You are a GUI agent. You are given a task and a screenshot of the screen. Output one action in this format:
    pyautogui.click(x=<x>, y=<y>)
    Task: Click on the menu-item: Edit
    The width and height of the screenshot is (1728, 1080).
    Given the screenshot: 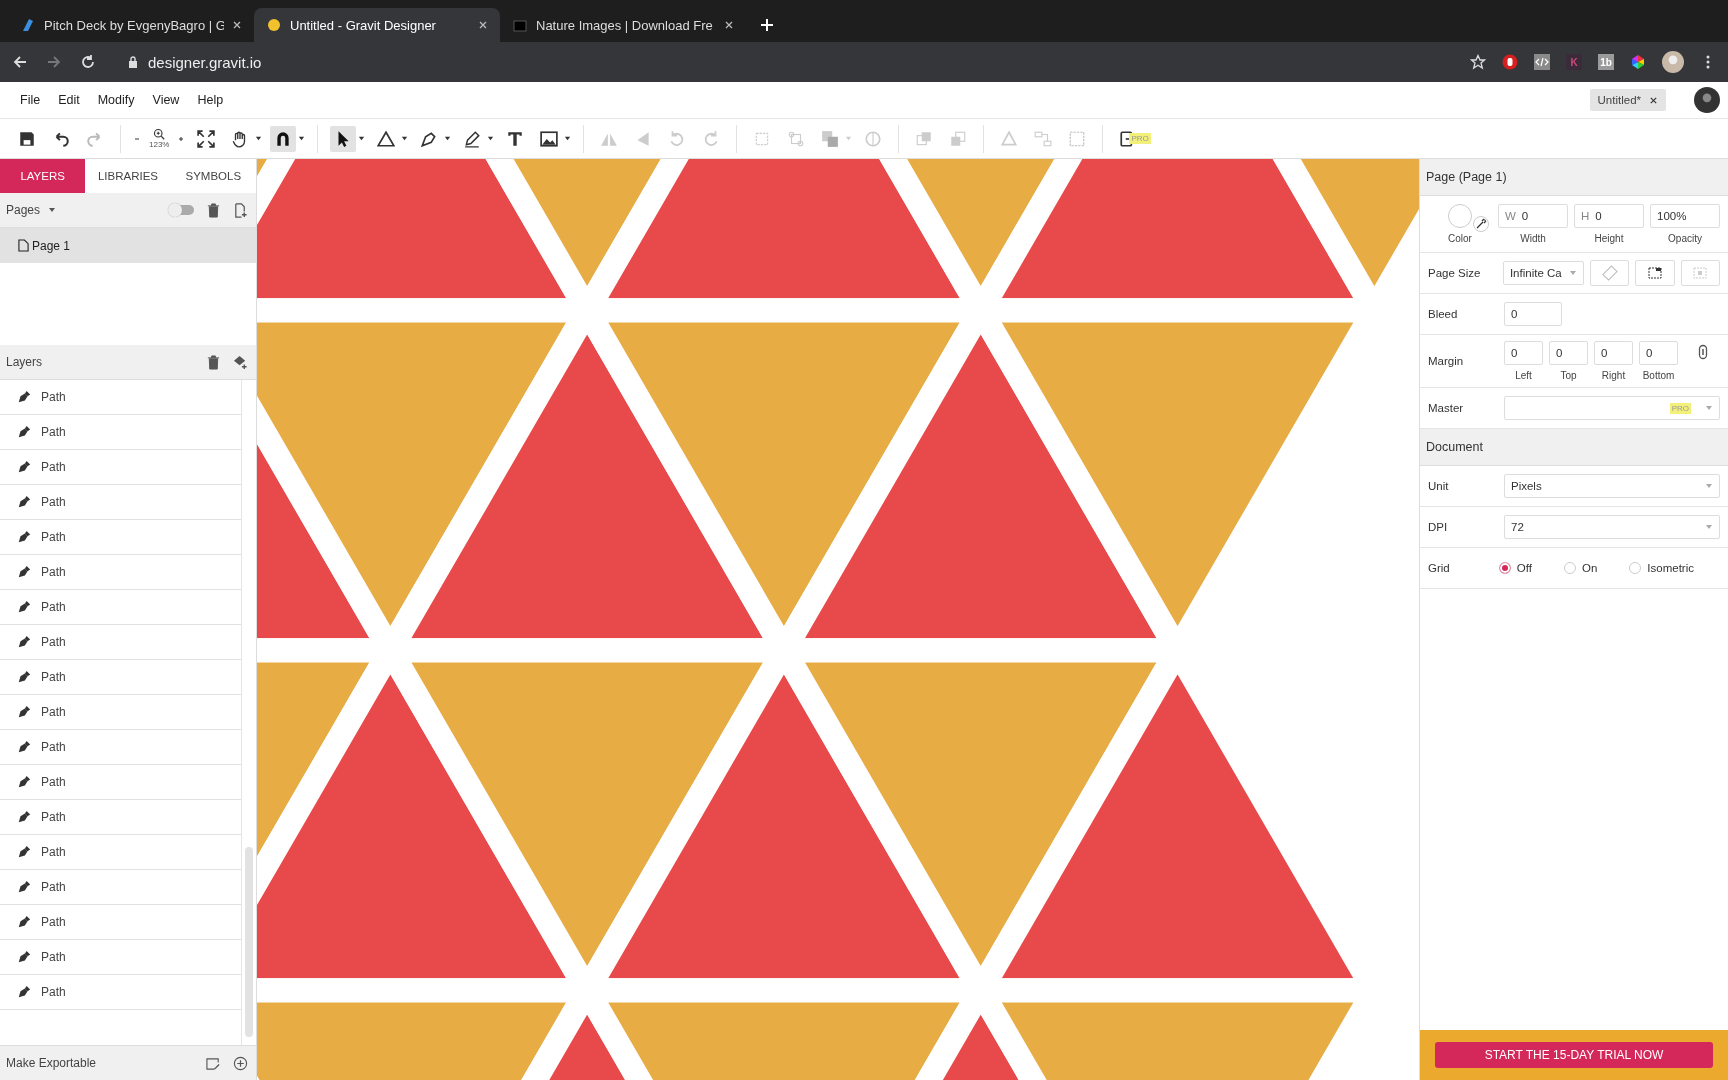 What is the action you would take?
    pyautogui.click(x=69, y=100)
    